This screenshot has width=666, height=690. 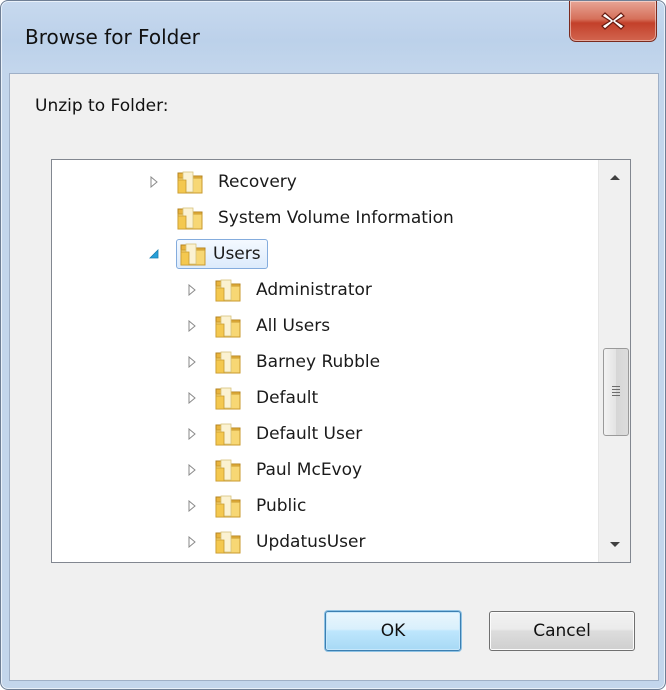 What do you see at coordinates (248, 506) in the screenshot?
I see `tree-item-public: Public` at bounding box center [248, 506].